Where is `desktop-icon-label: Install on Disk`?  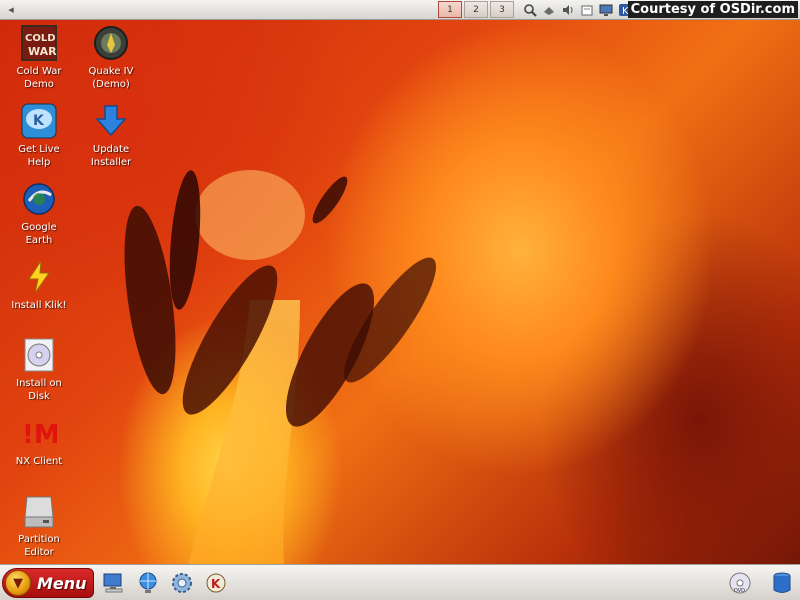
desktop-icon-label: Install on Disk is located at coordinates (39, 390).